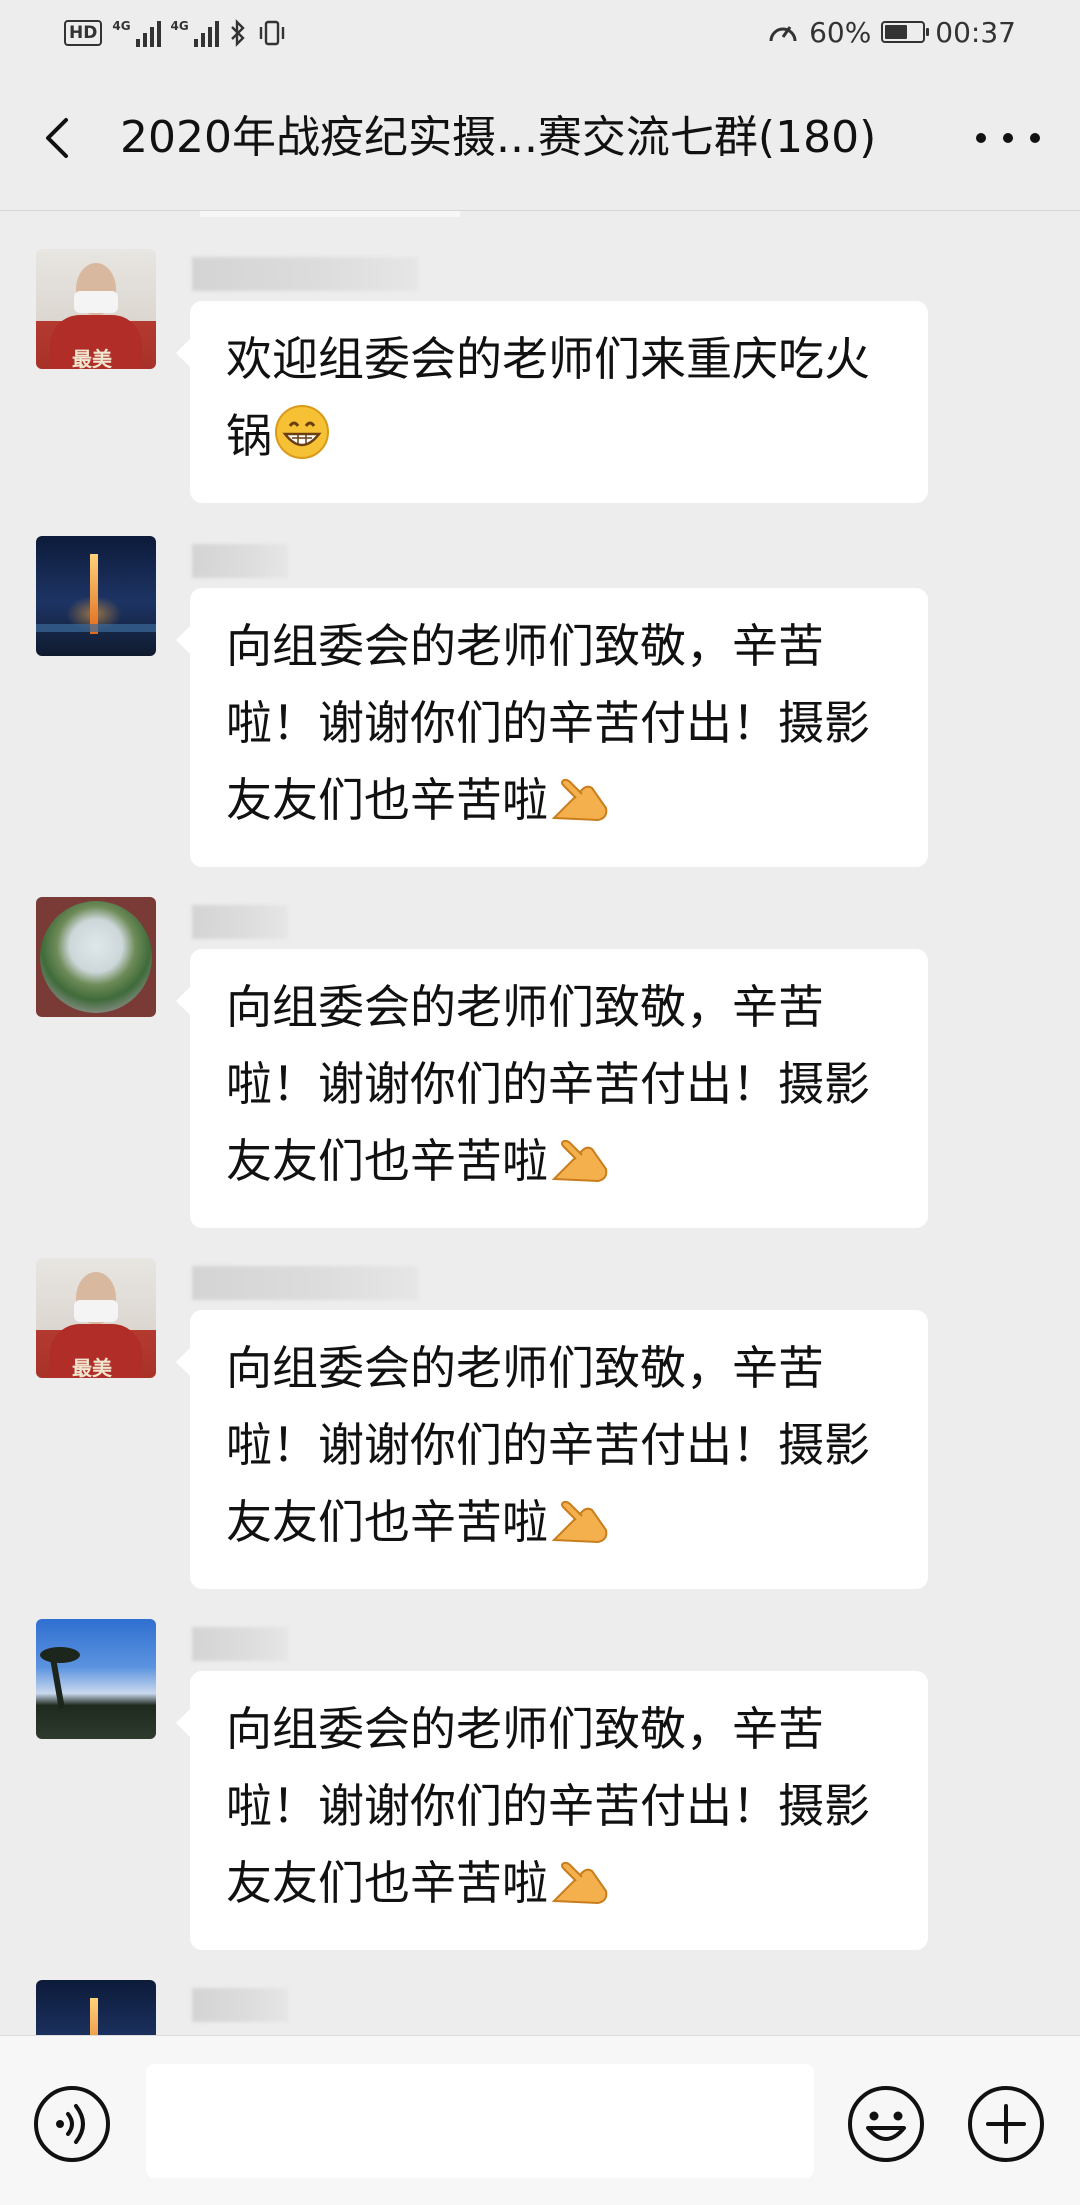  Describe the element at coordinates (905, 32) in the screenshot. I see `battery-icon` at that location.